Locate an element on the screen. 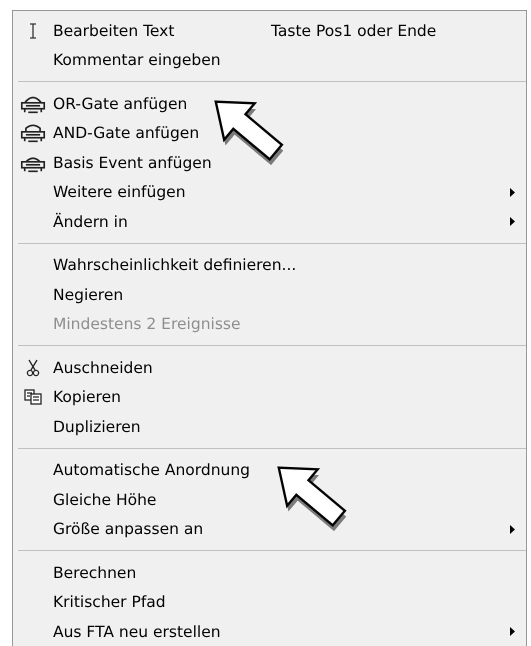  menu-item: Kommentar eingeben is located at coordinates (137, 60).